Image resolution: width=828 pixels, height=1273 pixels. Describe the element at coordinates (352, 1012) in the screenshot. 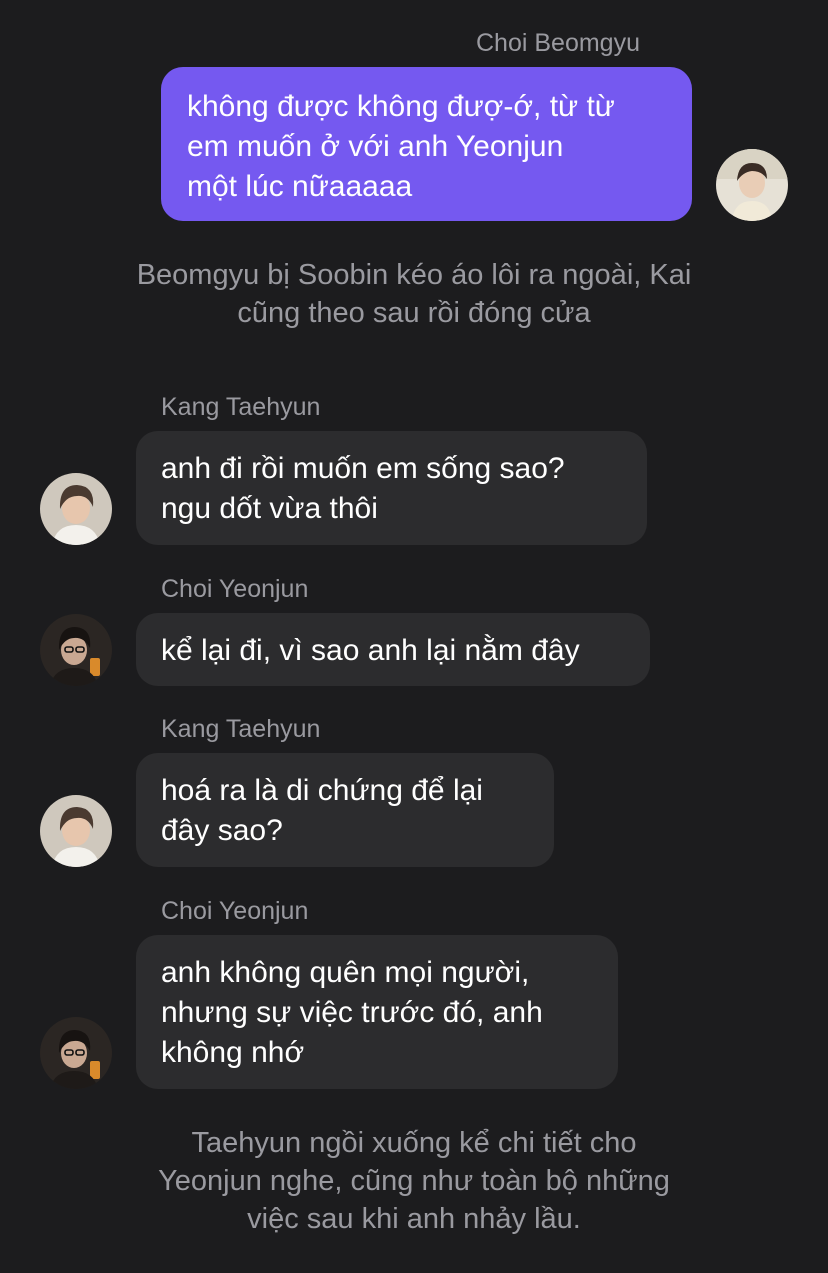

I see `message-line: nhưng sự việc trước đó, anh` at that location.